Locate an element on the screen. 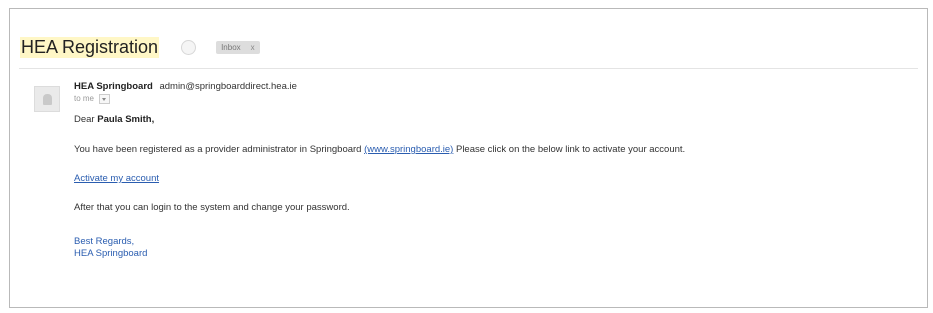 The height and width of the screenshot is (313, 933). sender-name: HEA Springboard is located at coordinates (113, 86).